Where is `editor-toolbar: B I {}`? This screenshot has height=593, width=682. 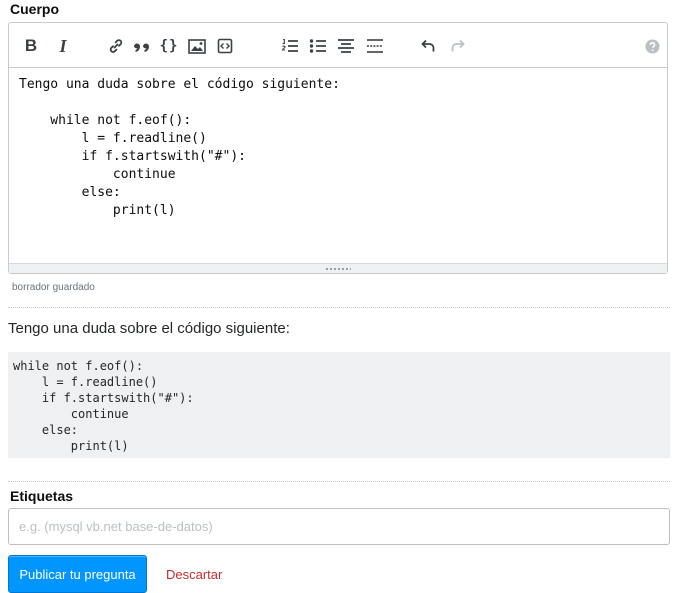 editor-toolbar: B I {} is located at coordinates (338, 45).